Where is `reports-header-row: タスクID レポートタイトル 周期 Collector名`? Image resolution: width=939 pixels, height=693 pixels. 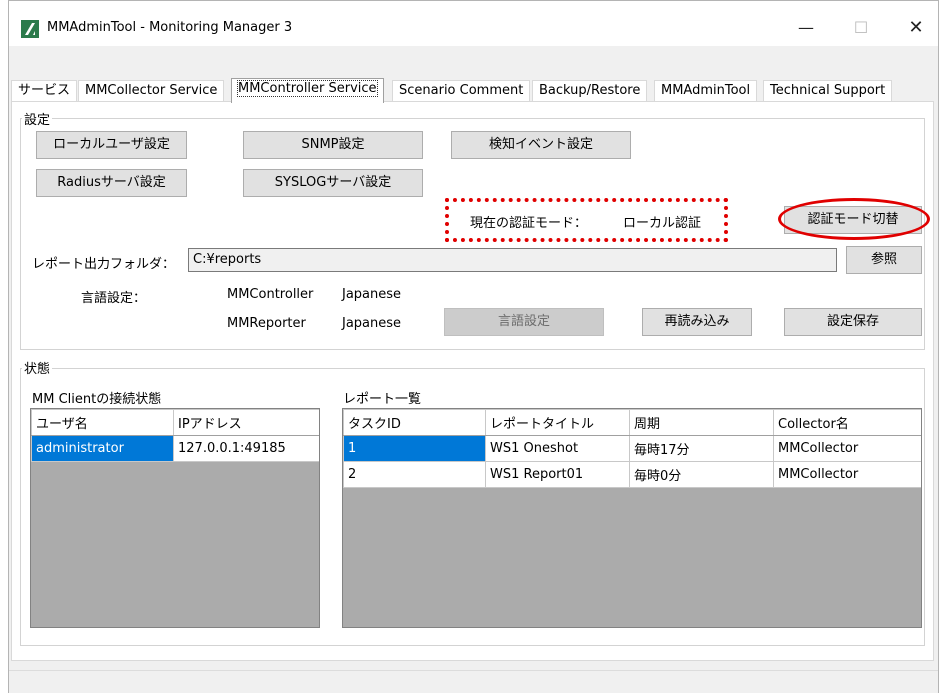
reports-header-row: タスクID レポートタイトル 周期 Collector名 is located at coordinates (632, 422).